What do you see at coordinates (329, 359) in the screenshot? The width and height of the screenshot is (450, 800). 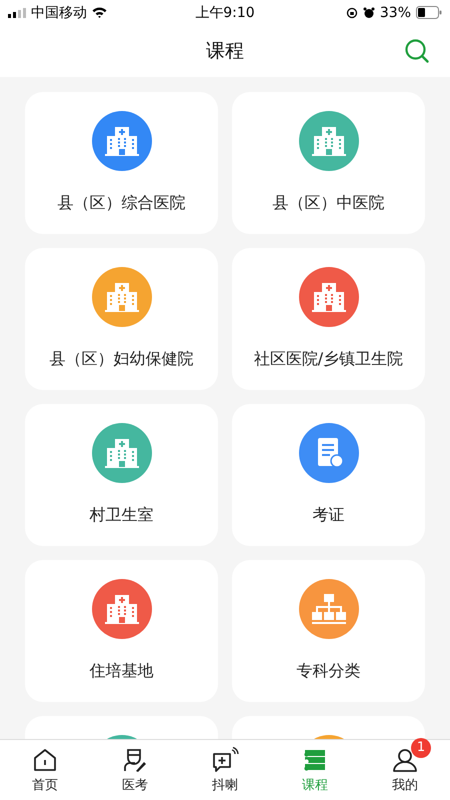 I see `course-label: 社区医院/乡镇卫生院` at bounding box center [329, 359].